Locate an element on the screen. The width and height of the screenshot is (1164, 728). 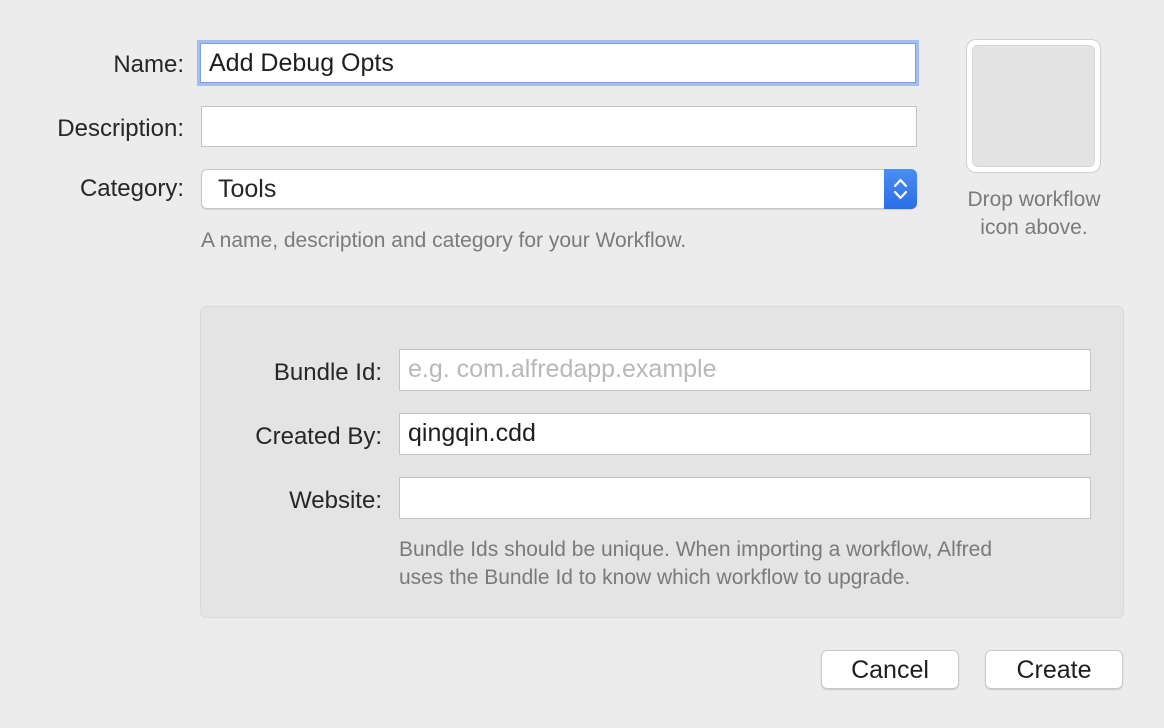
description-label: Description: is located at coordinates (120, 128).